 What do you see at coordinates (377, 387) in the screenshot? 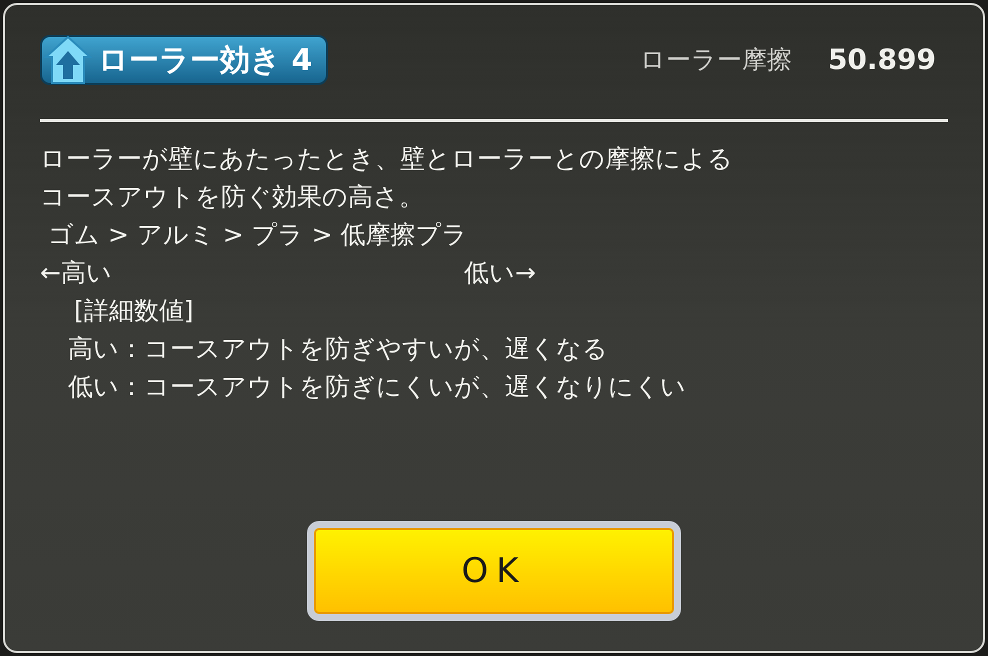
I see `details-text: 低い：コースアウトを防ぎにくいが、遅くなりにくい` at bounding box center [377, 387].